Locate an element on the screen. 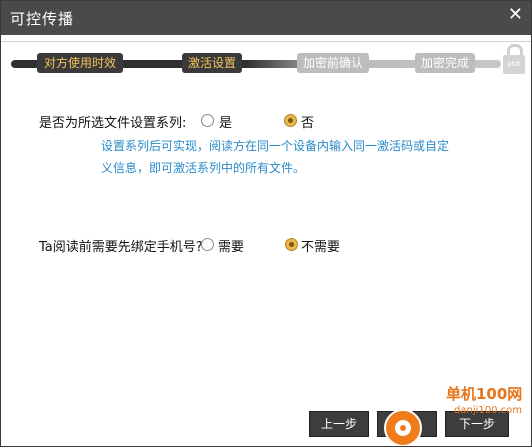  window-title: 可控传播 is located at coordinates (42, 19).